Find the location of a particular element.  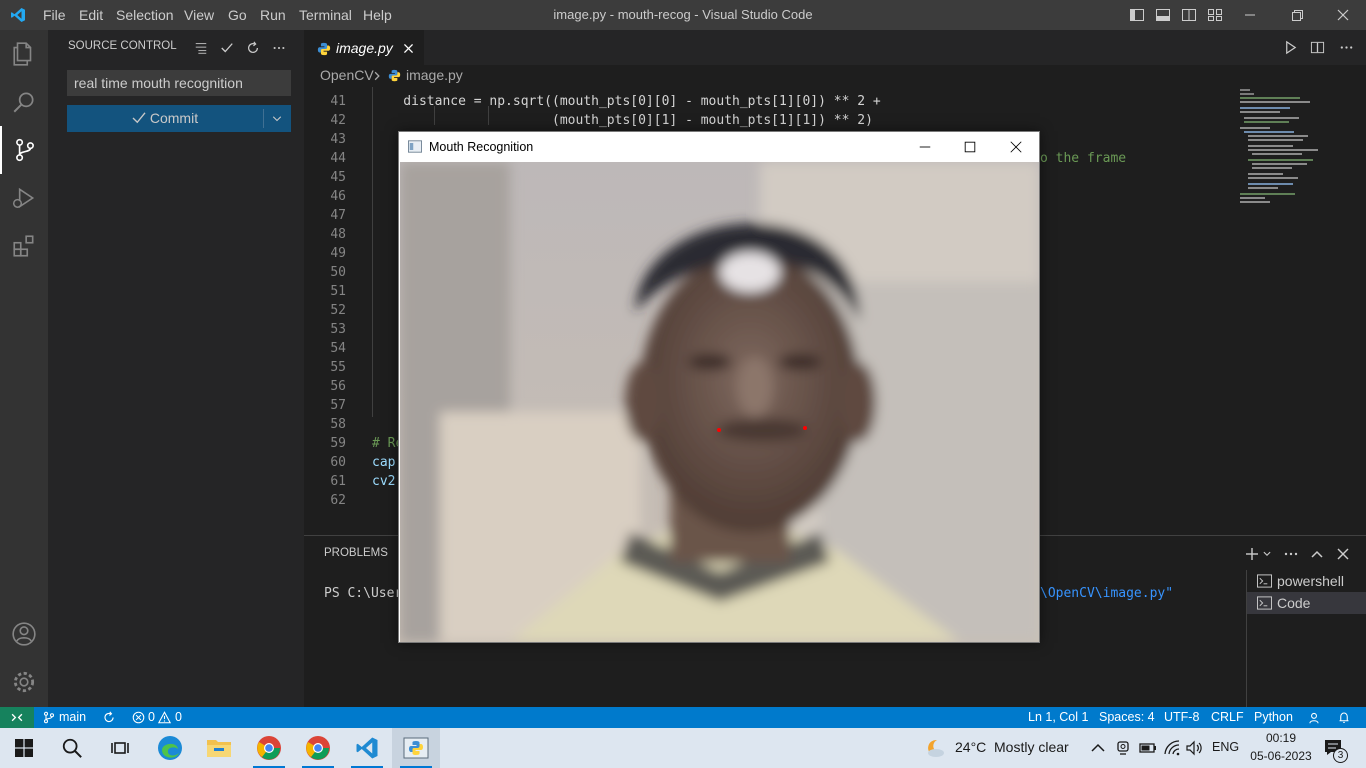

weather-moon-icon is located at coordinates (935, 748).